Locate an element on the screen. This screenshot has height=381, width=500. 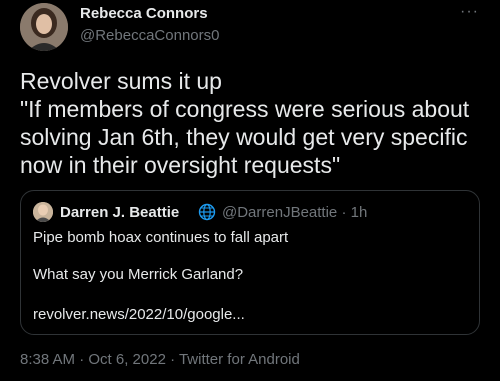
quoted-avatar is located at coordinates (43, 212).